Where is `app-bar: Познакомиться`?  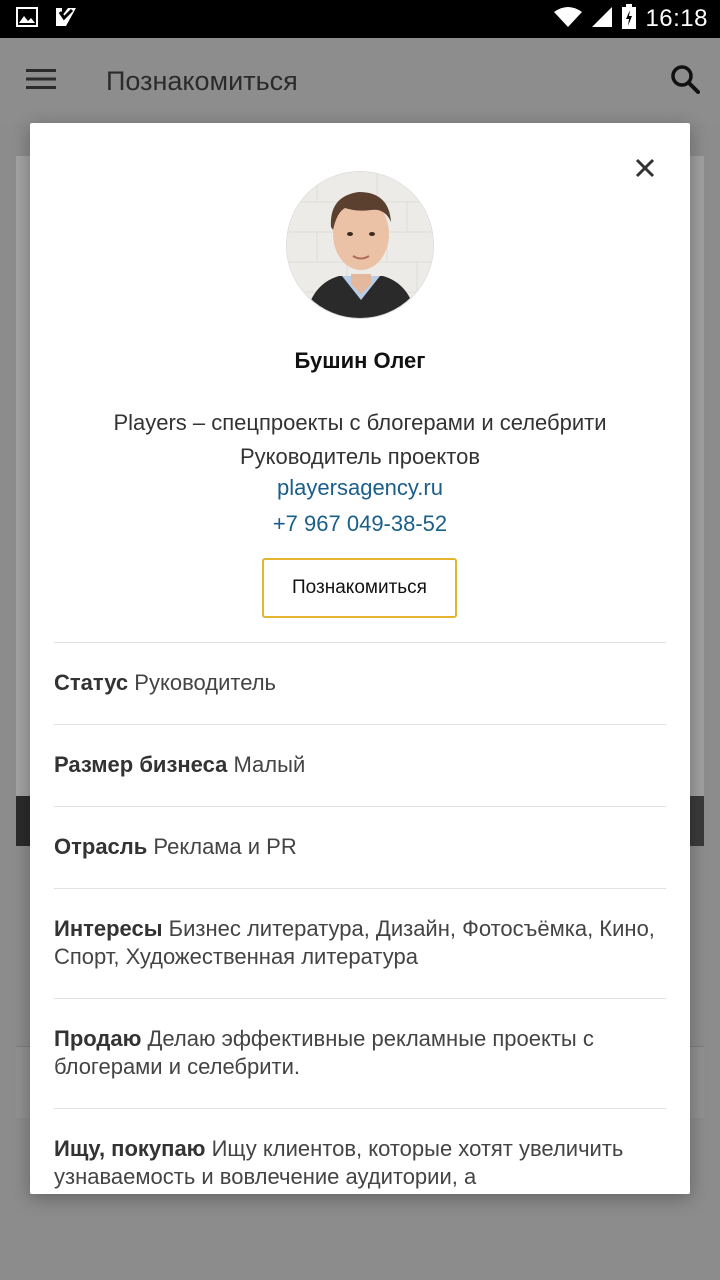 app-bar: Познакомиться is located at coordinates (360, 81).